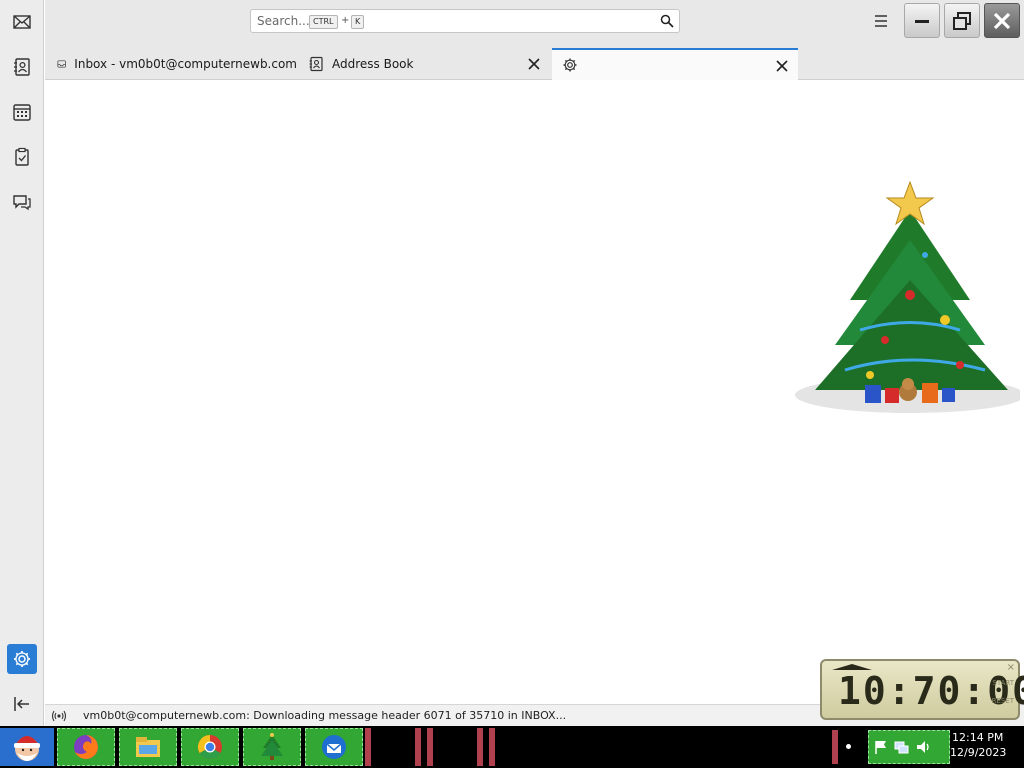 Image resolution: width=1024 pixels, height=768 pixels. I want to click on thunderbird-icon, so click(334, 747).